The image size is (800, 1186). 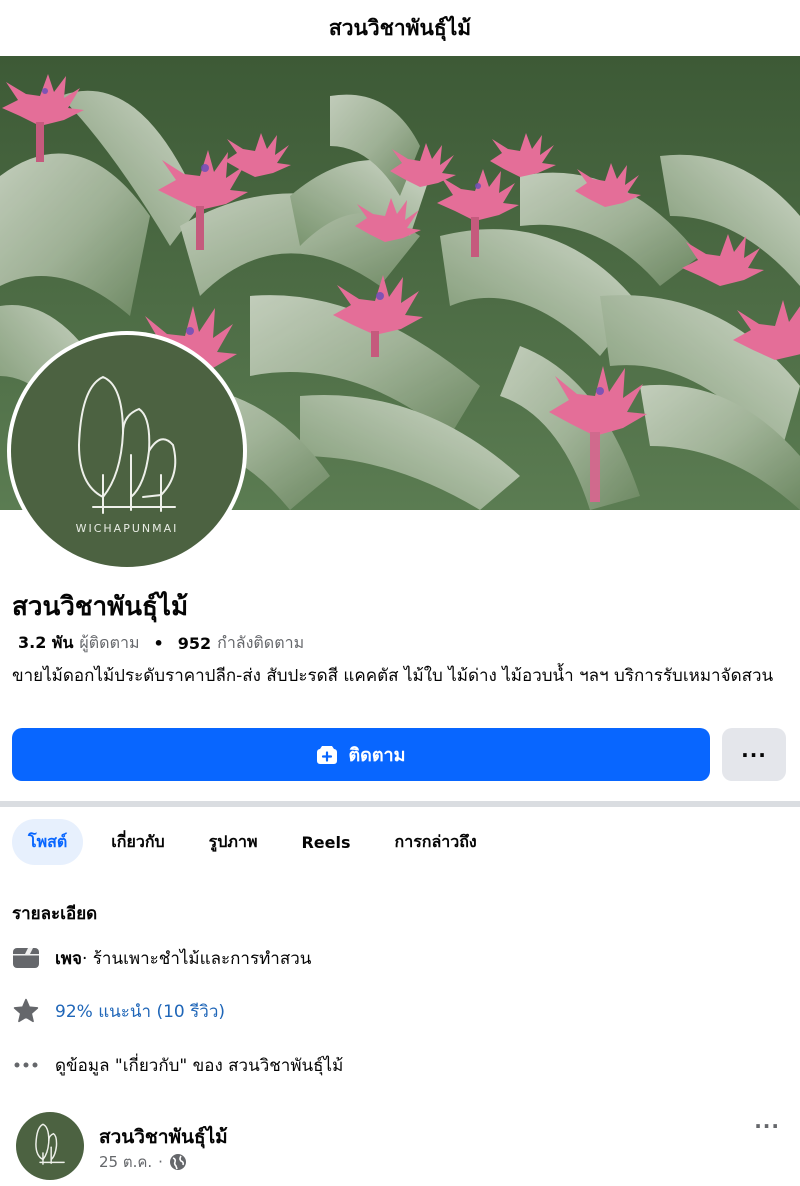 I want to click on follow-button: ติดตาม, so click(x=361, y=754).